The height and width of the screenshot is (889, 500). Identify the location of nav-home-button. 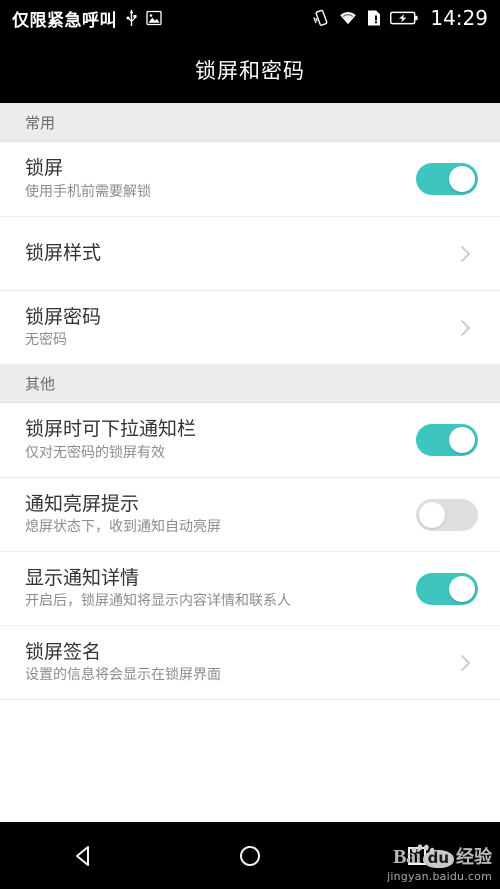
(250, 856).